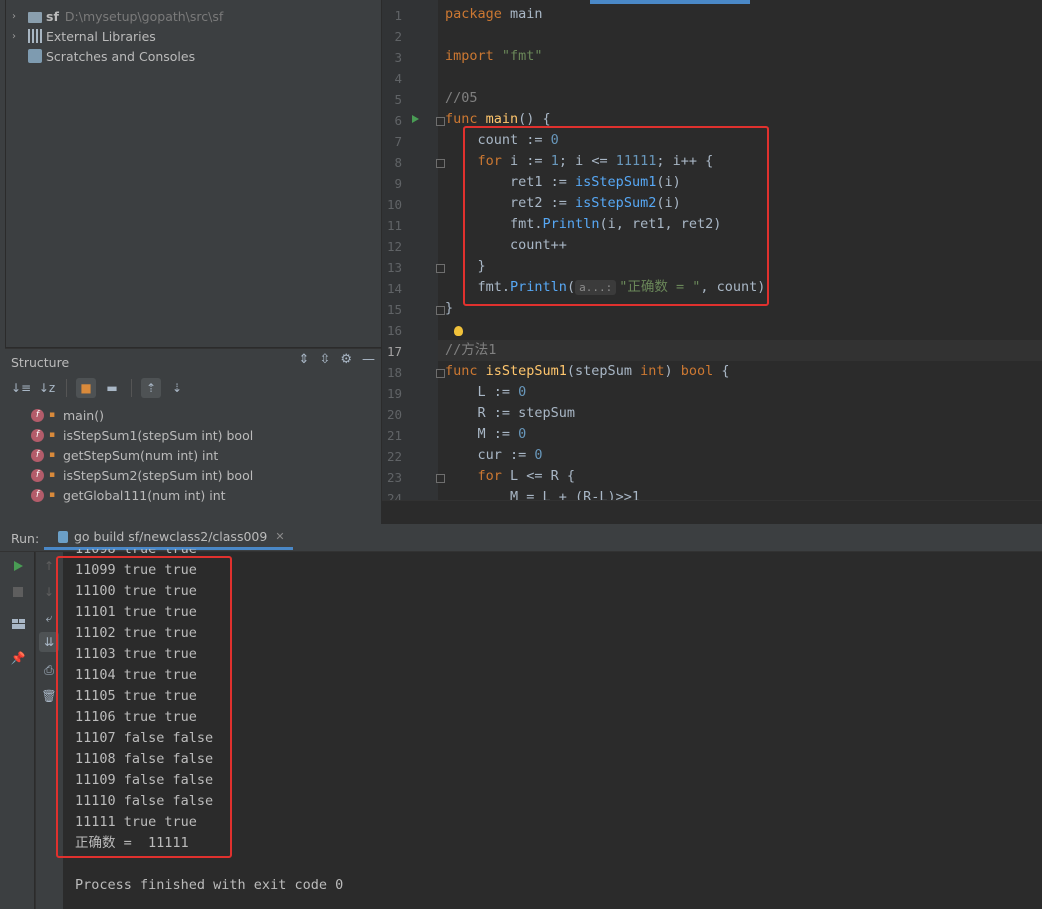  Describe the element at coordinates (144, 16) in the screenshot. I see `tree-item-path: D:\mysetup\gopath\src\sf` at that location.